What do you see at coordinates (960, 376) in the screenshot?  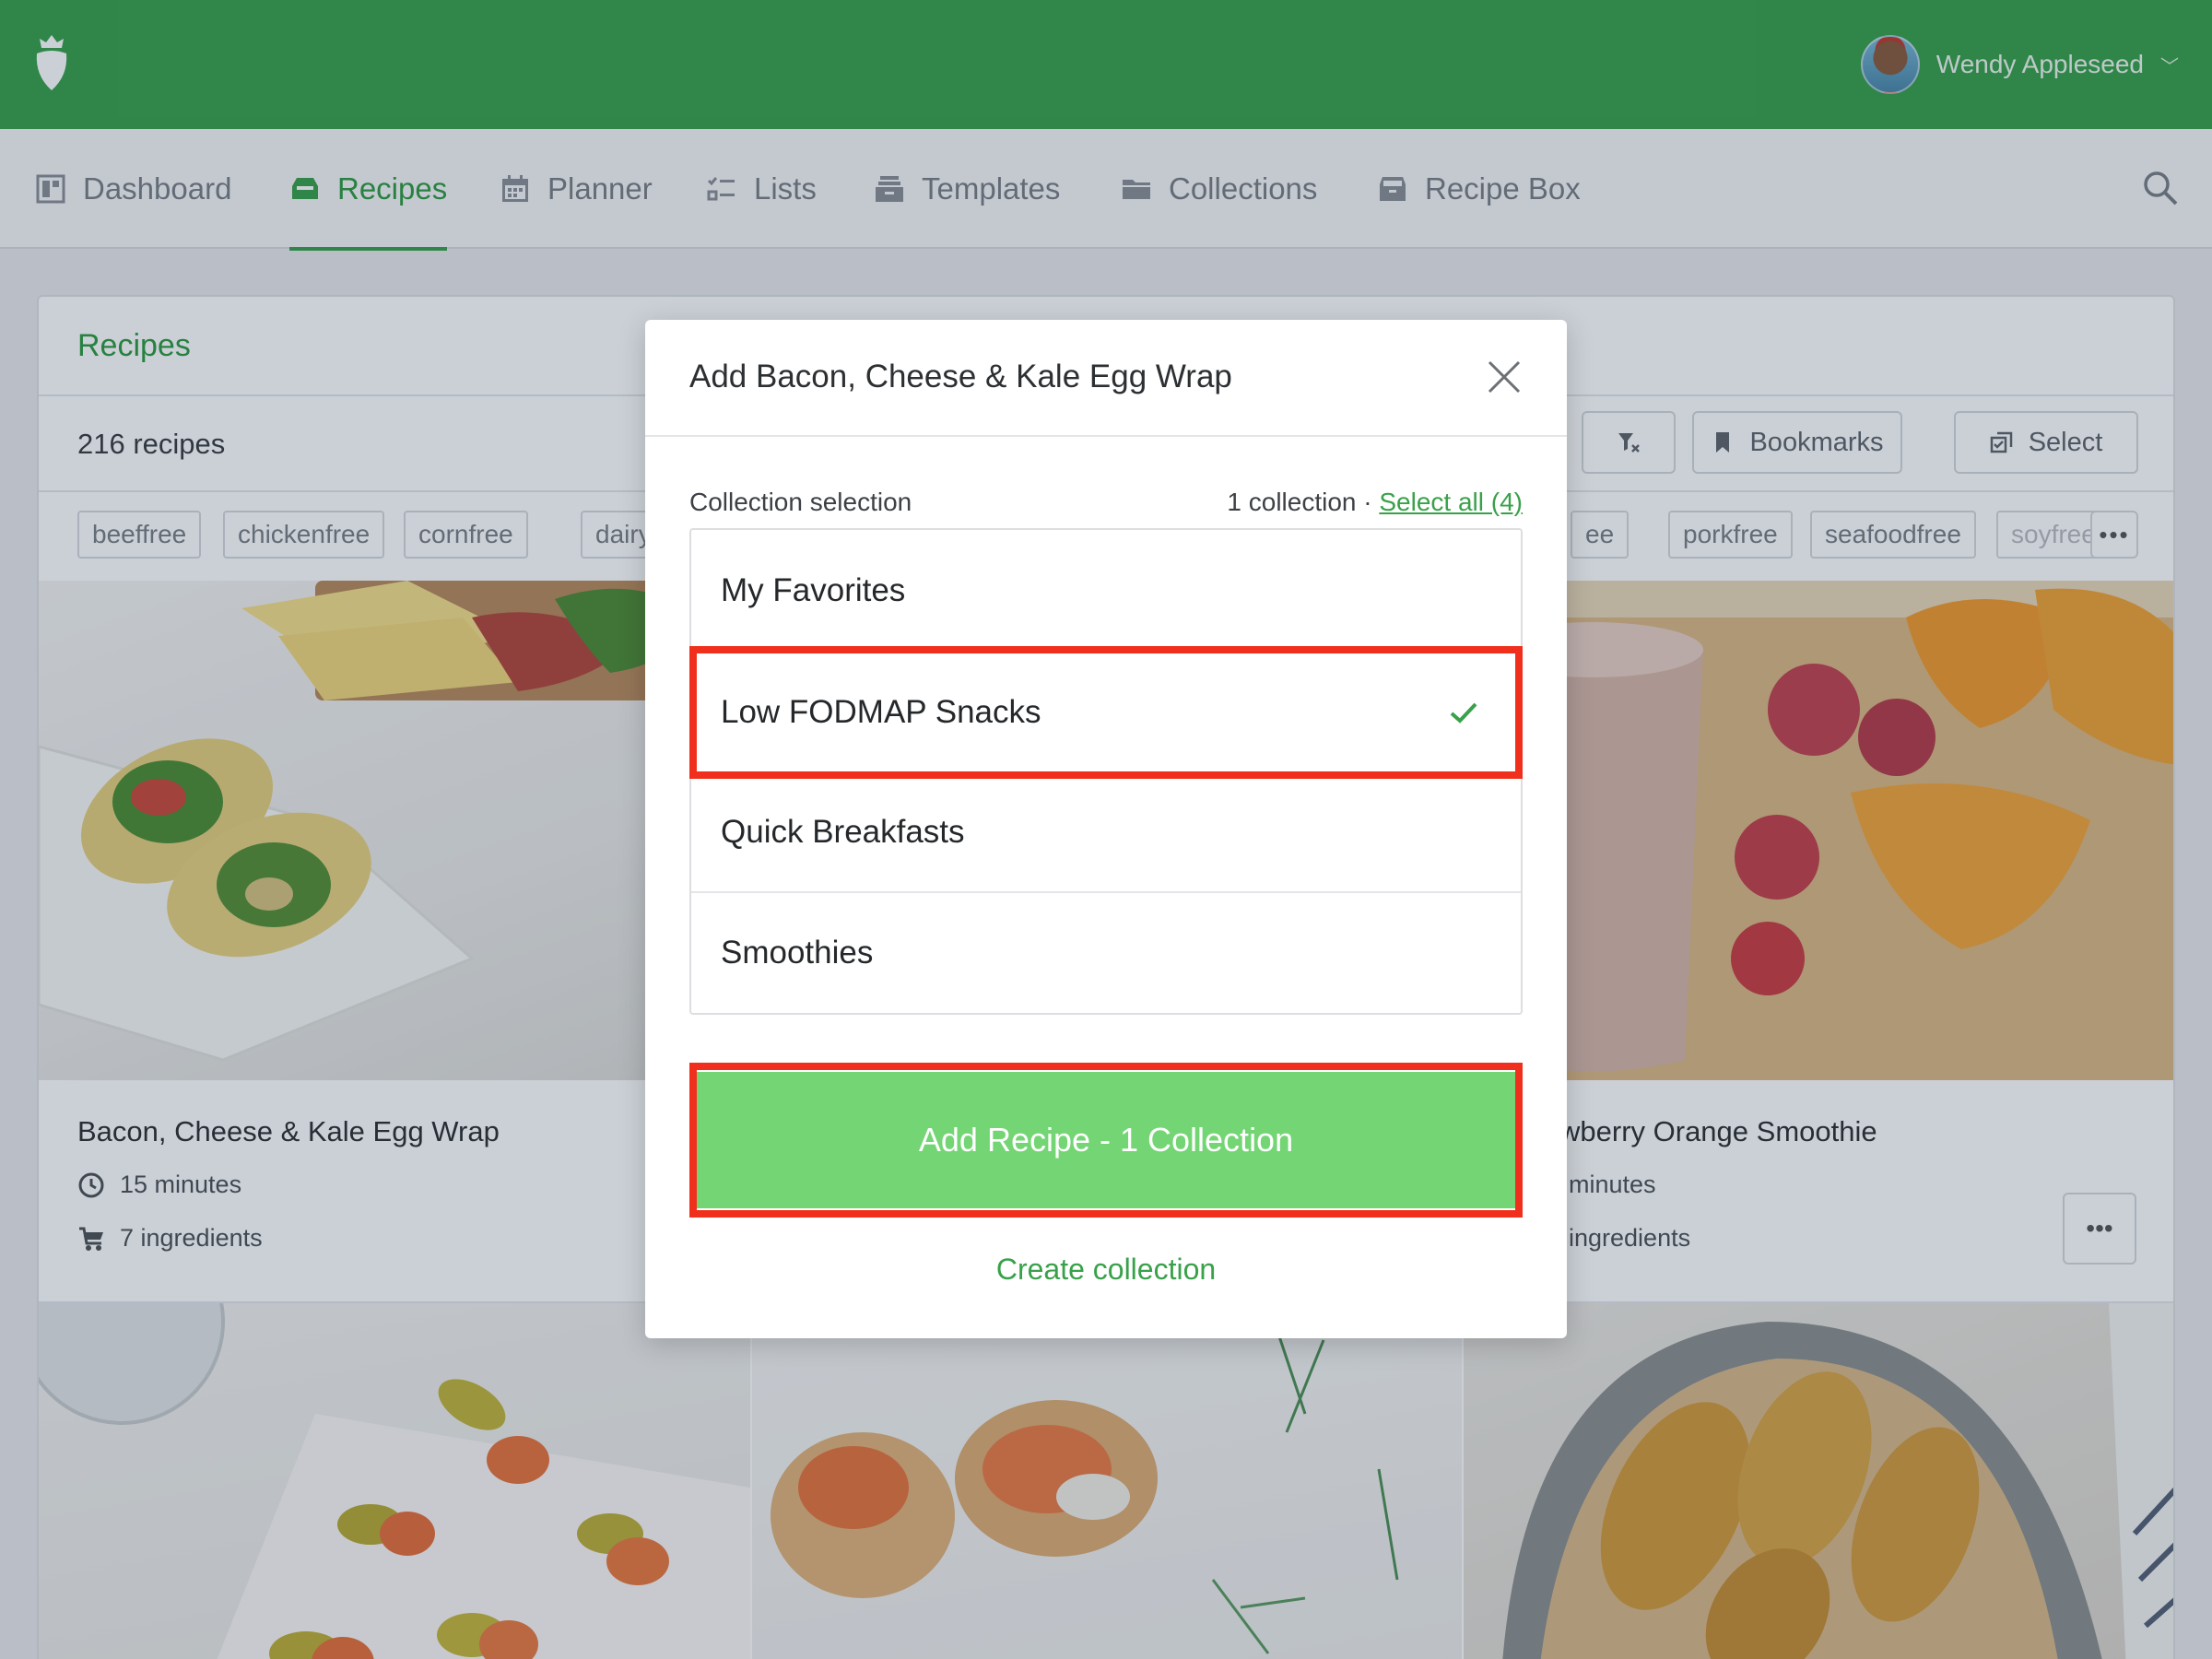 I see `dialog-title: Add Bacon, Cheese & Kale Egg Wrap` at bounding box center [960, 376].